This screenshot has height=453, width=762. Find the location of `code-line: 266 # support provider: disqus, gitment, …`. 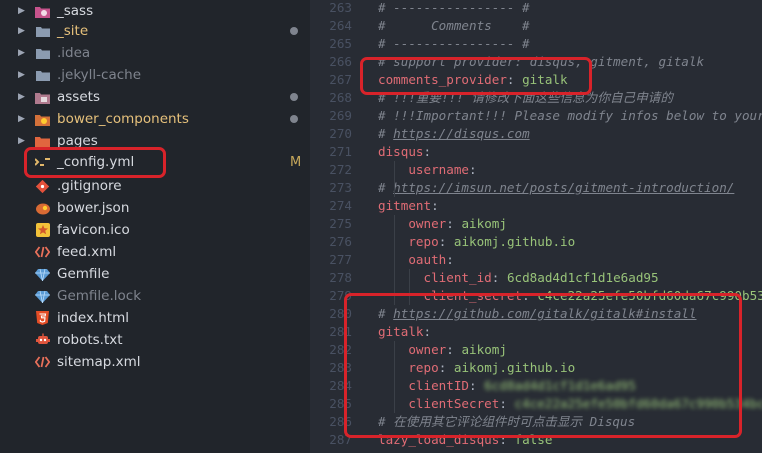

code-line: 266 # support provider: disqus, gitment, … is located at coordinates (536, 62).